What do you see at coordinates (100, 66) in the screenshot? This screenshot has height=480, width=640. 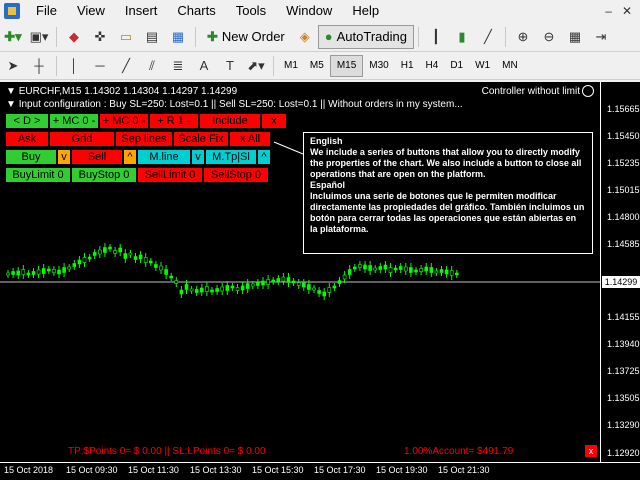 I see `horizontal-line-icon: ─` at bounding box center [100, 66].